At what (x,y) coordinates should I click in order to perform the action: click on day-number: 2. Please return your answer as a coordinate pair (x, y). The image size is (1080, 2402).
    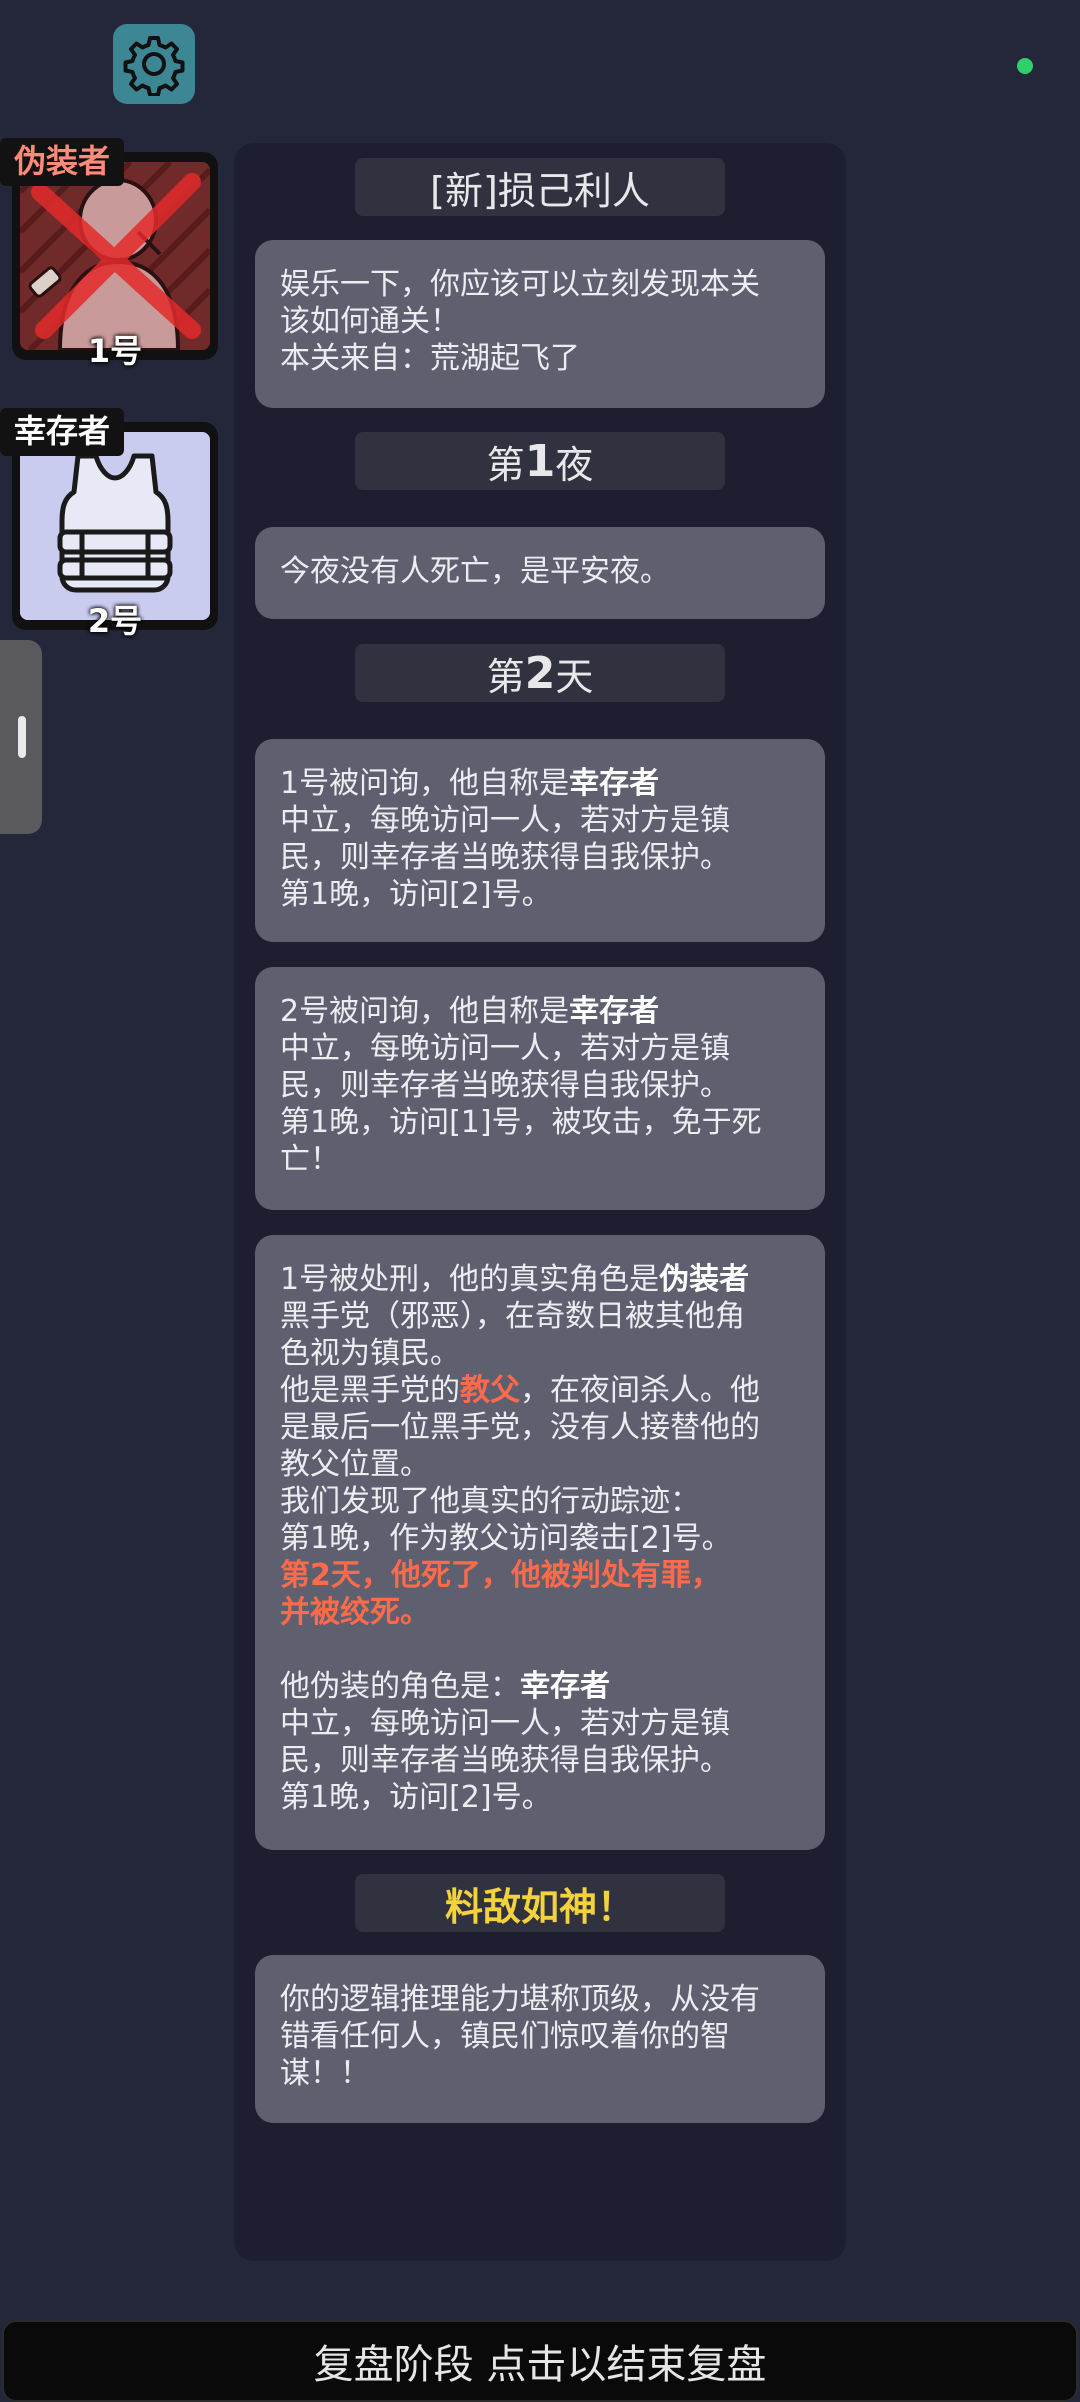
    Looking at the image, I should click on (540, 673).